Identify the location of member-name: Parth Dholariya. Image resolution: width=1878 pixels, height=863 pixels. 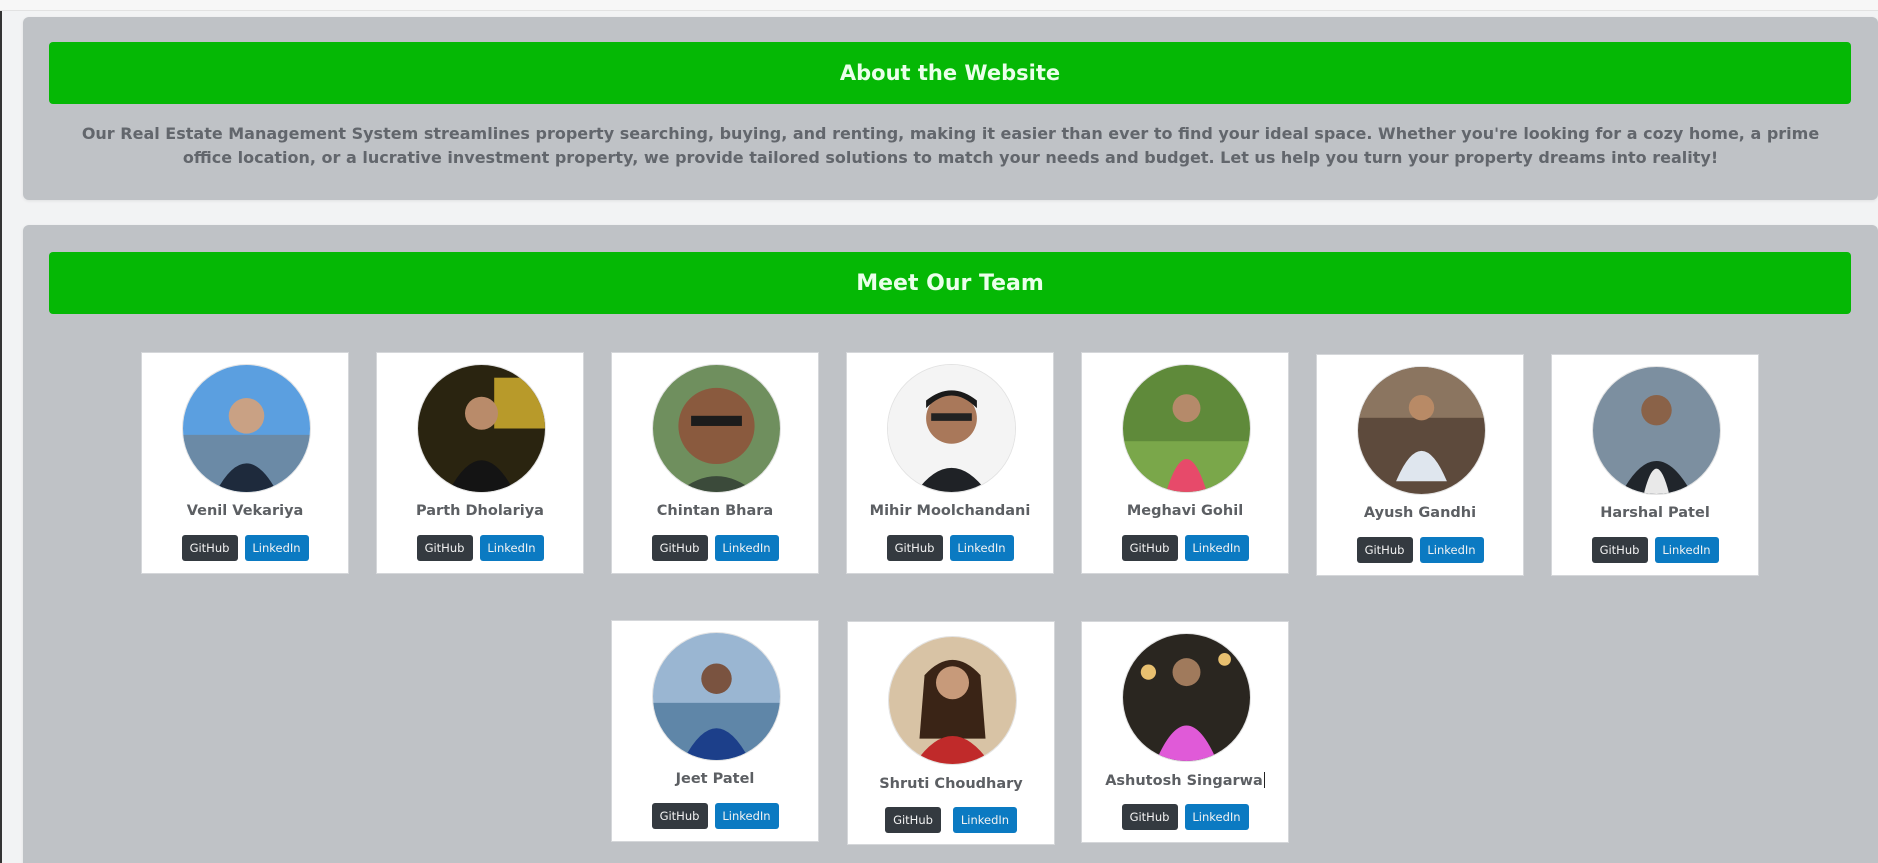
(480, 511).